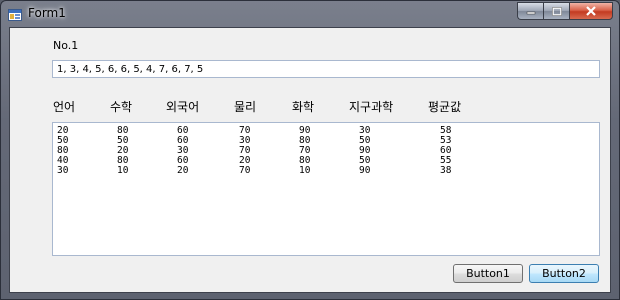  Describe the element at coordinates (326, 141) in the screenshot. I see `list-item: 50 50 60 30 80 50 53` at that location.